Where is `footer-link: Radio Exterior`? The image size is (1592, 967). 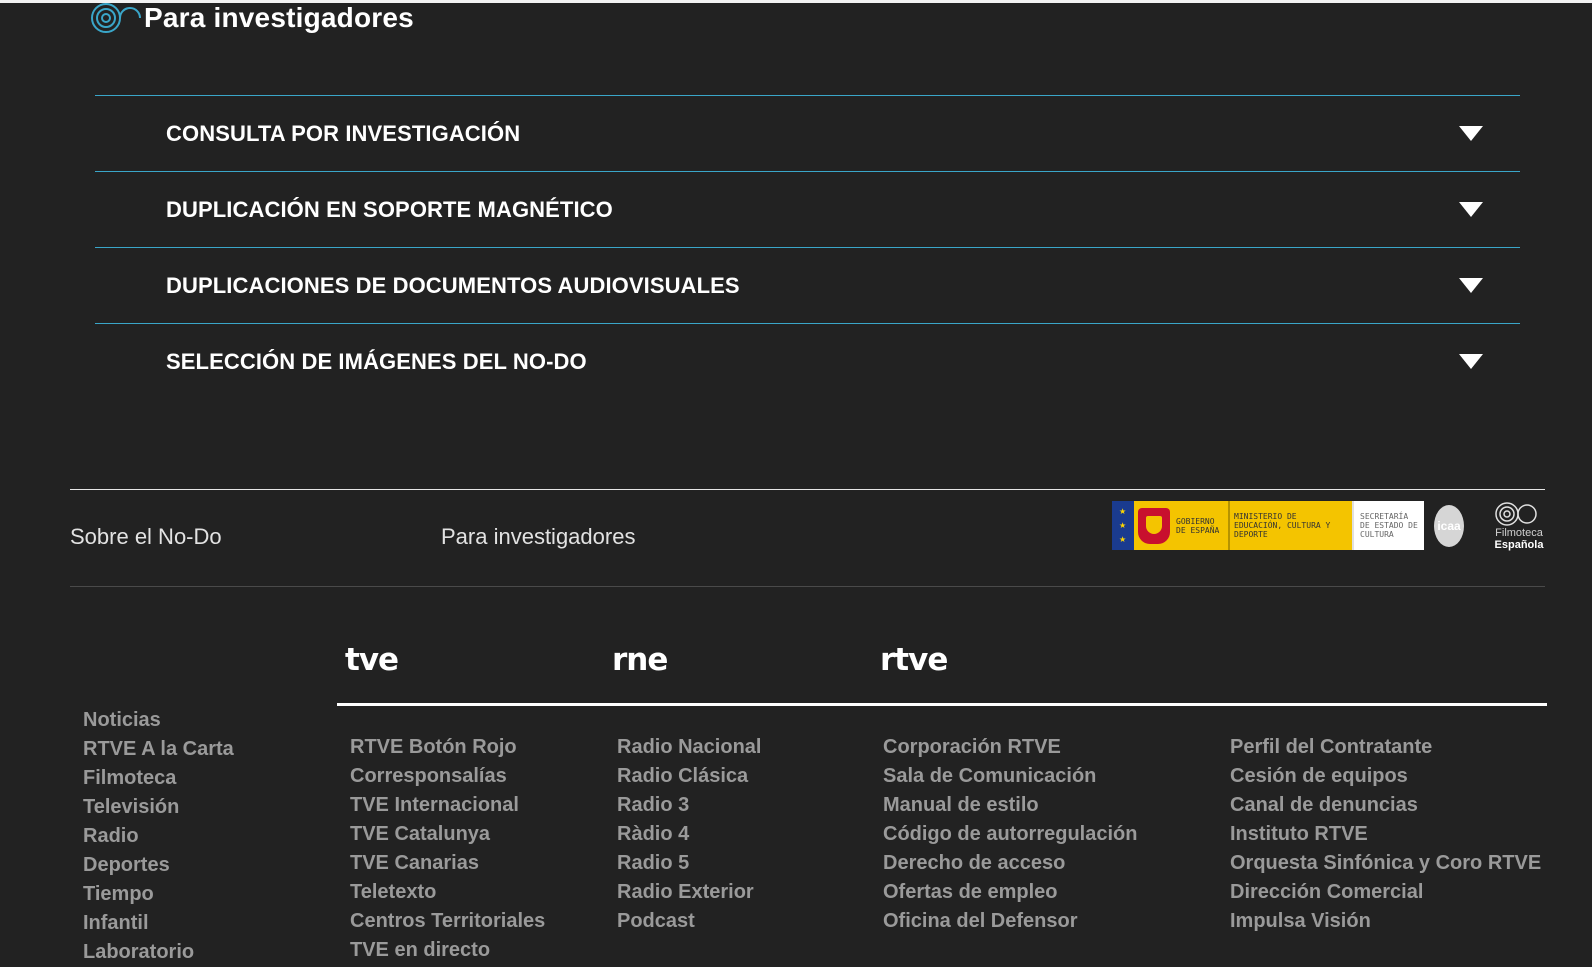 footer-link: Radio Exterior is located at coordinates (689, 892).